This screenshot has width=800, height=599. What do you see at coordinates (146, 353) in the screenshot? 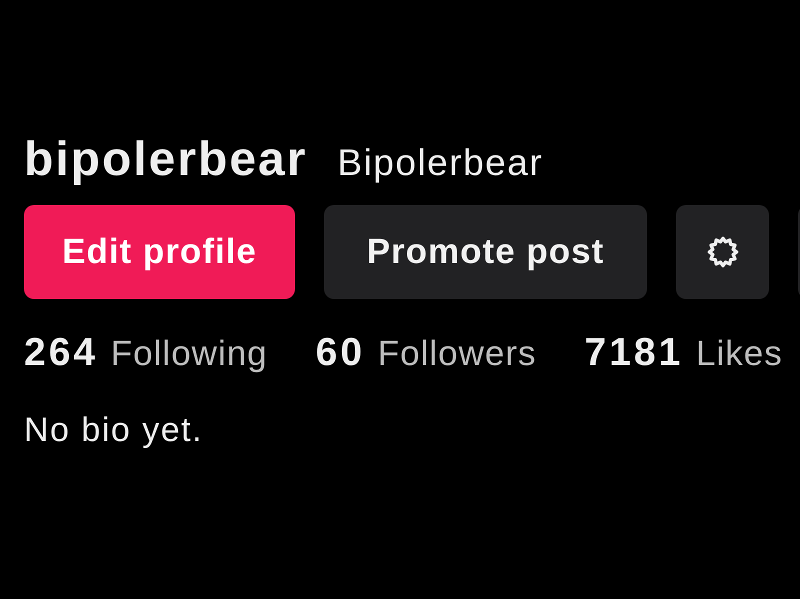
I see `stat-text: 264 Following` at bounding box center [146, 353].